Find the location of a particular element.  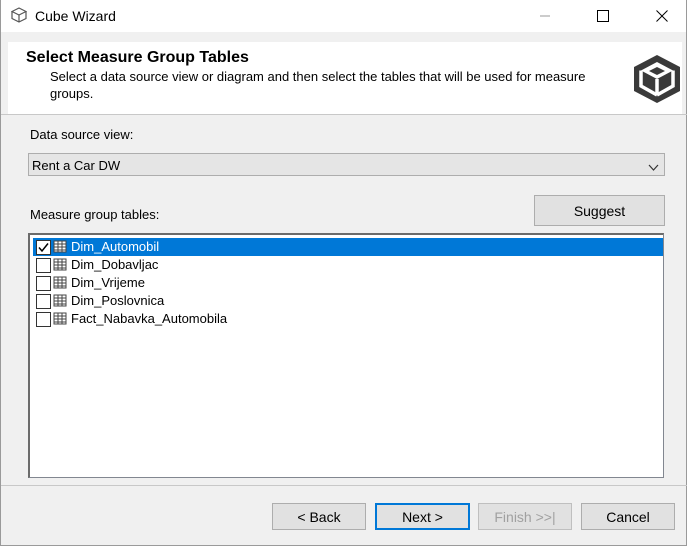

list-item-label: Dim_Dobavljac is located at coordinates (115, 264).